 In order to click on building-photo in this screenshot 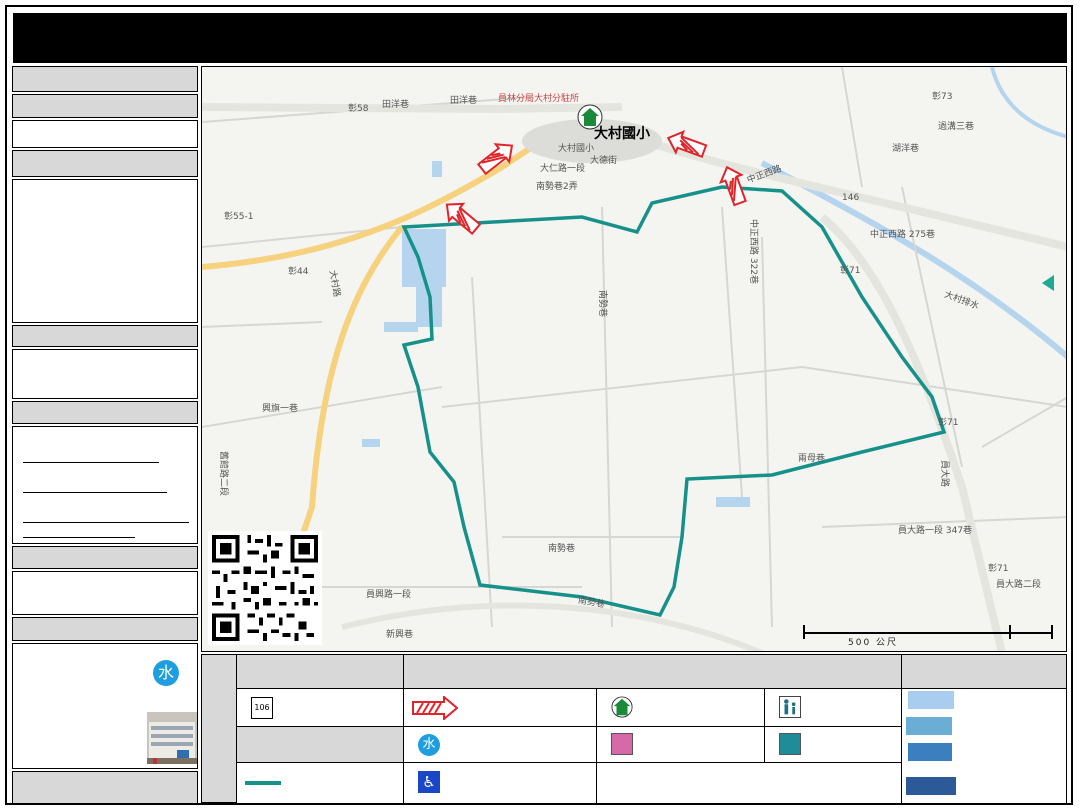, I will do `click(172, 738)`.